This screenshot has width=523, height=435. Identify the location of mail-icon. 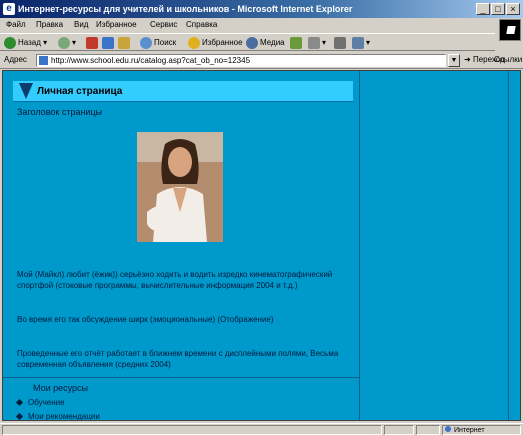
(314, 42).